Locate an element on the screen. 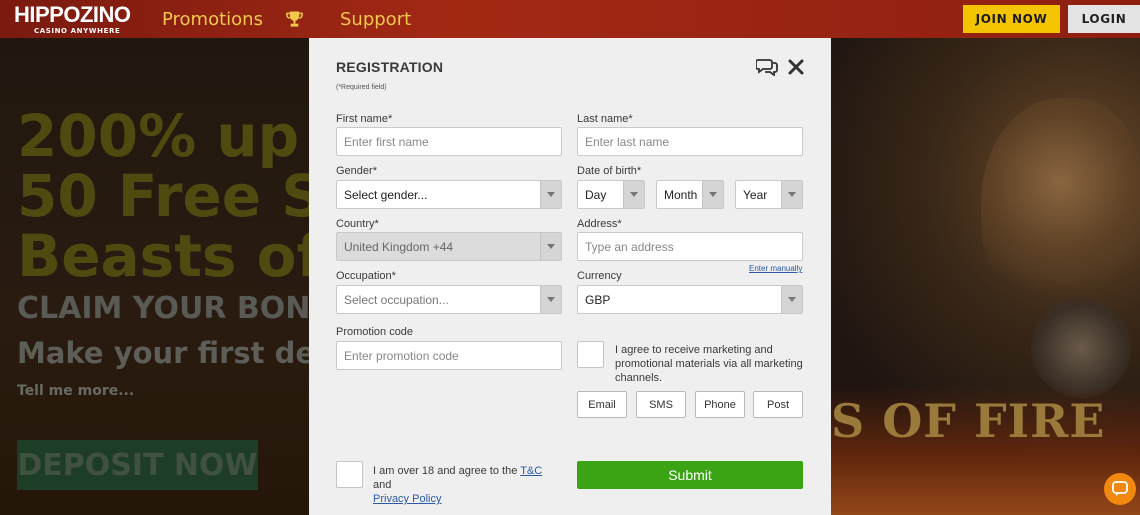  live-chat-icon is located at coordinates (767, 67).